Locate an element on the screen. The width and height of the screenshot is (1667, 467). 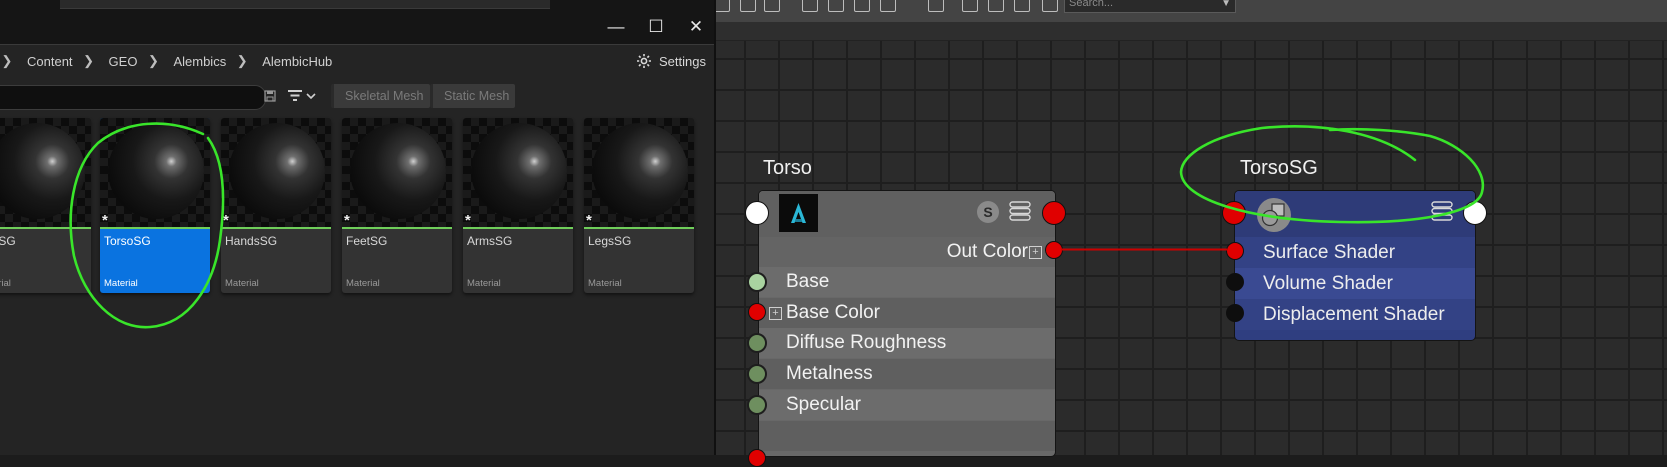
input-port-row-specular: Specular is located at coordinates (907, 405).